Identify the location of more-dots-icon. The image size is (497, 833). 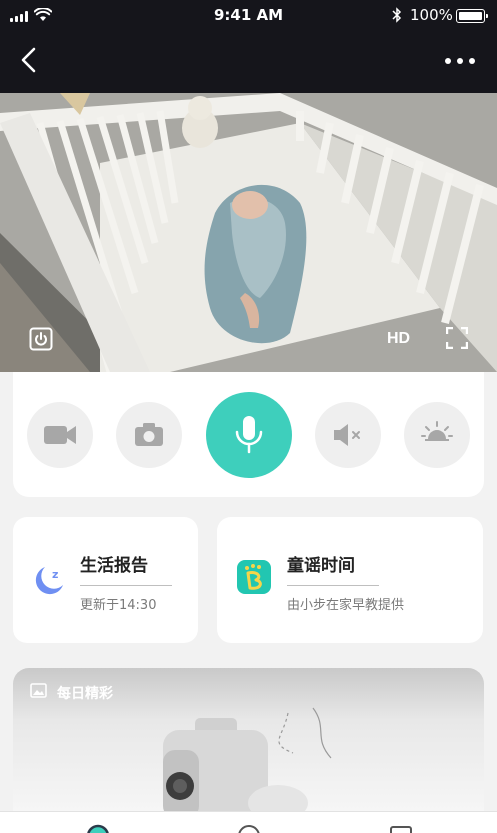
(460, 60).